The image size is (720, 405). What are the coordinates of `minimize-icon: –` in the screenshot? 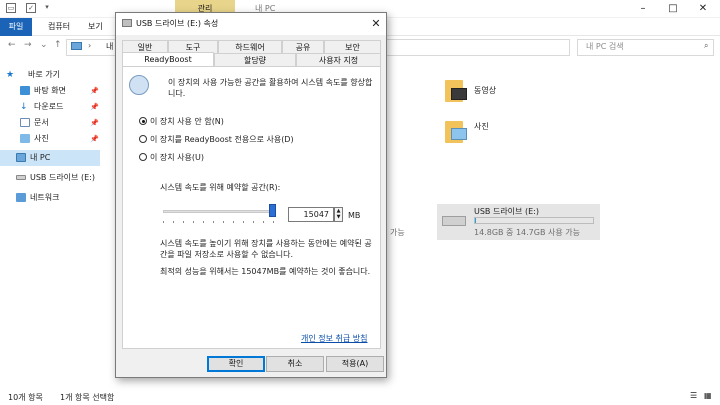 It's located at (643, 9).